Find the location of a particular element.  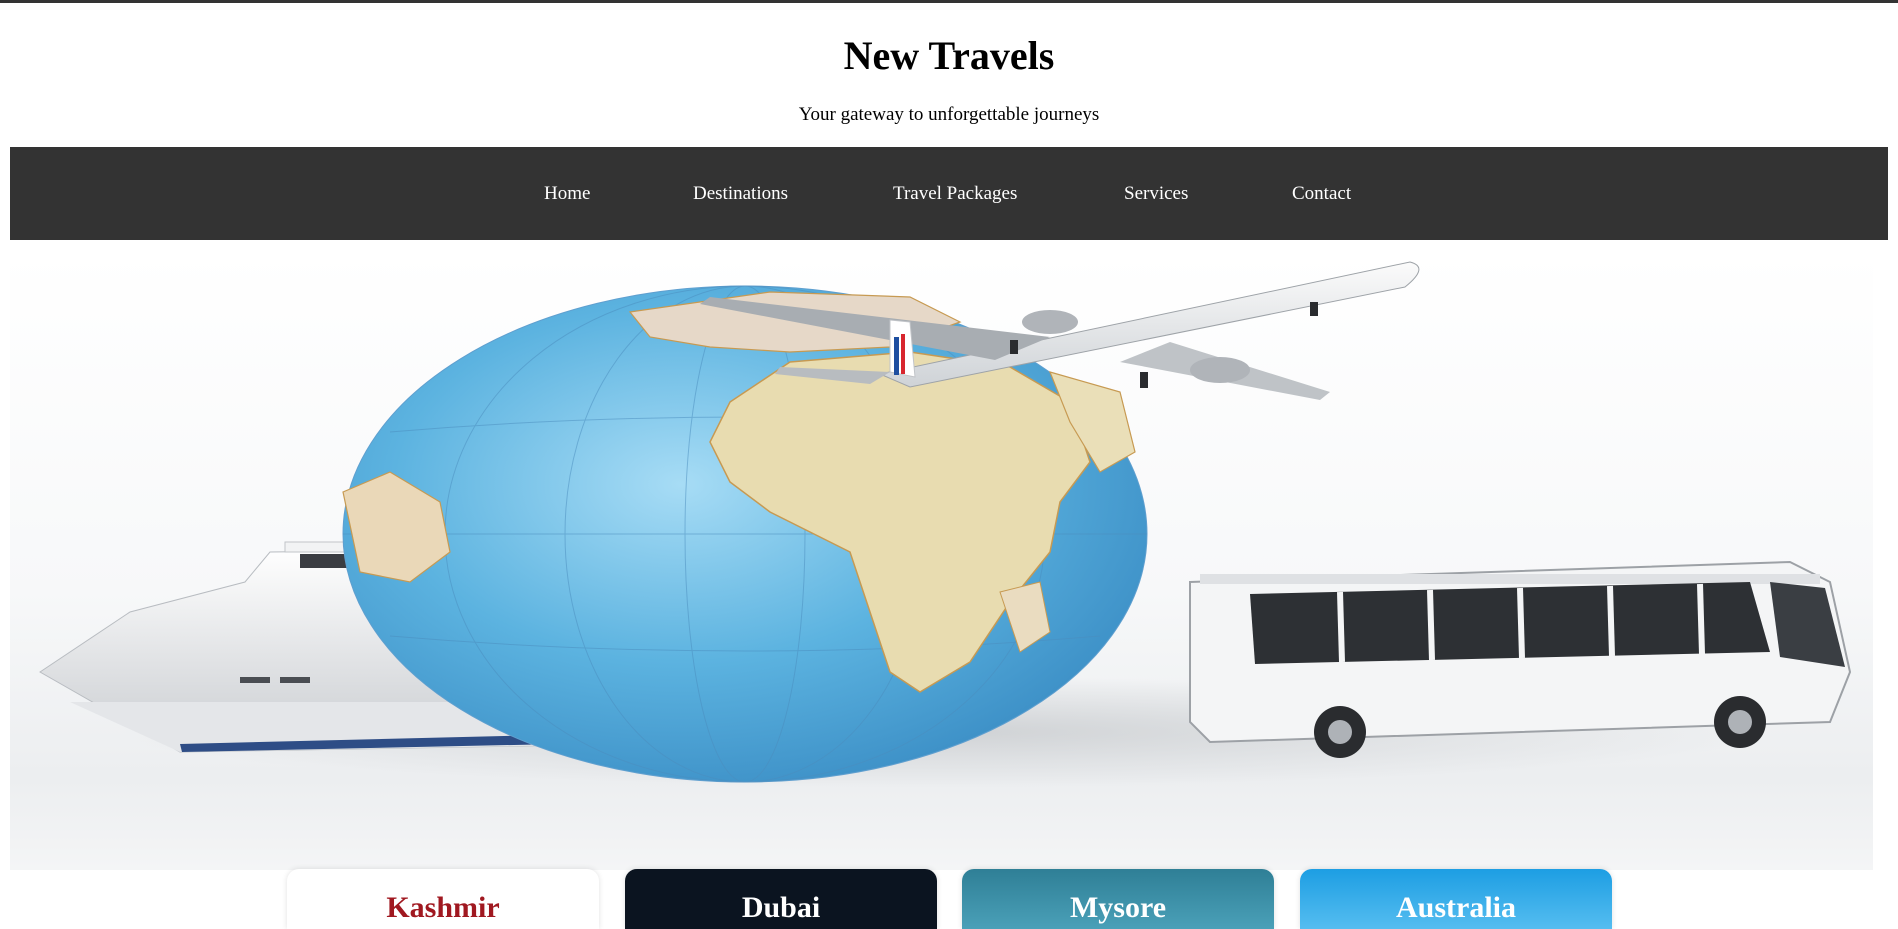

nav-destinations-link: Destinations is located at coordinates (740, 193).